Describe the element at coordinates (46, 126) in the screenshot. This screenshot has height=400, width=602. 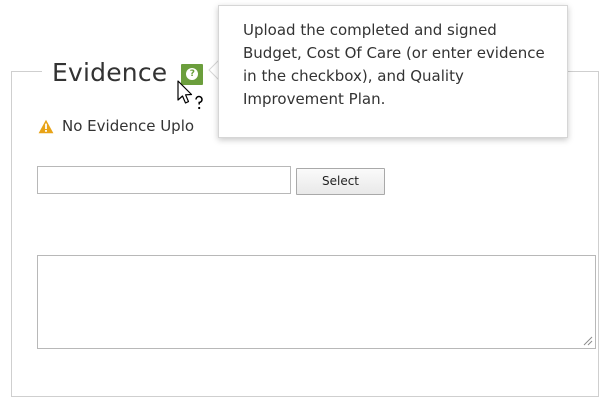
I see `warning-triangle-icon` at that location.